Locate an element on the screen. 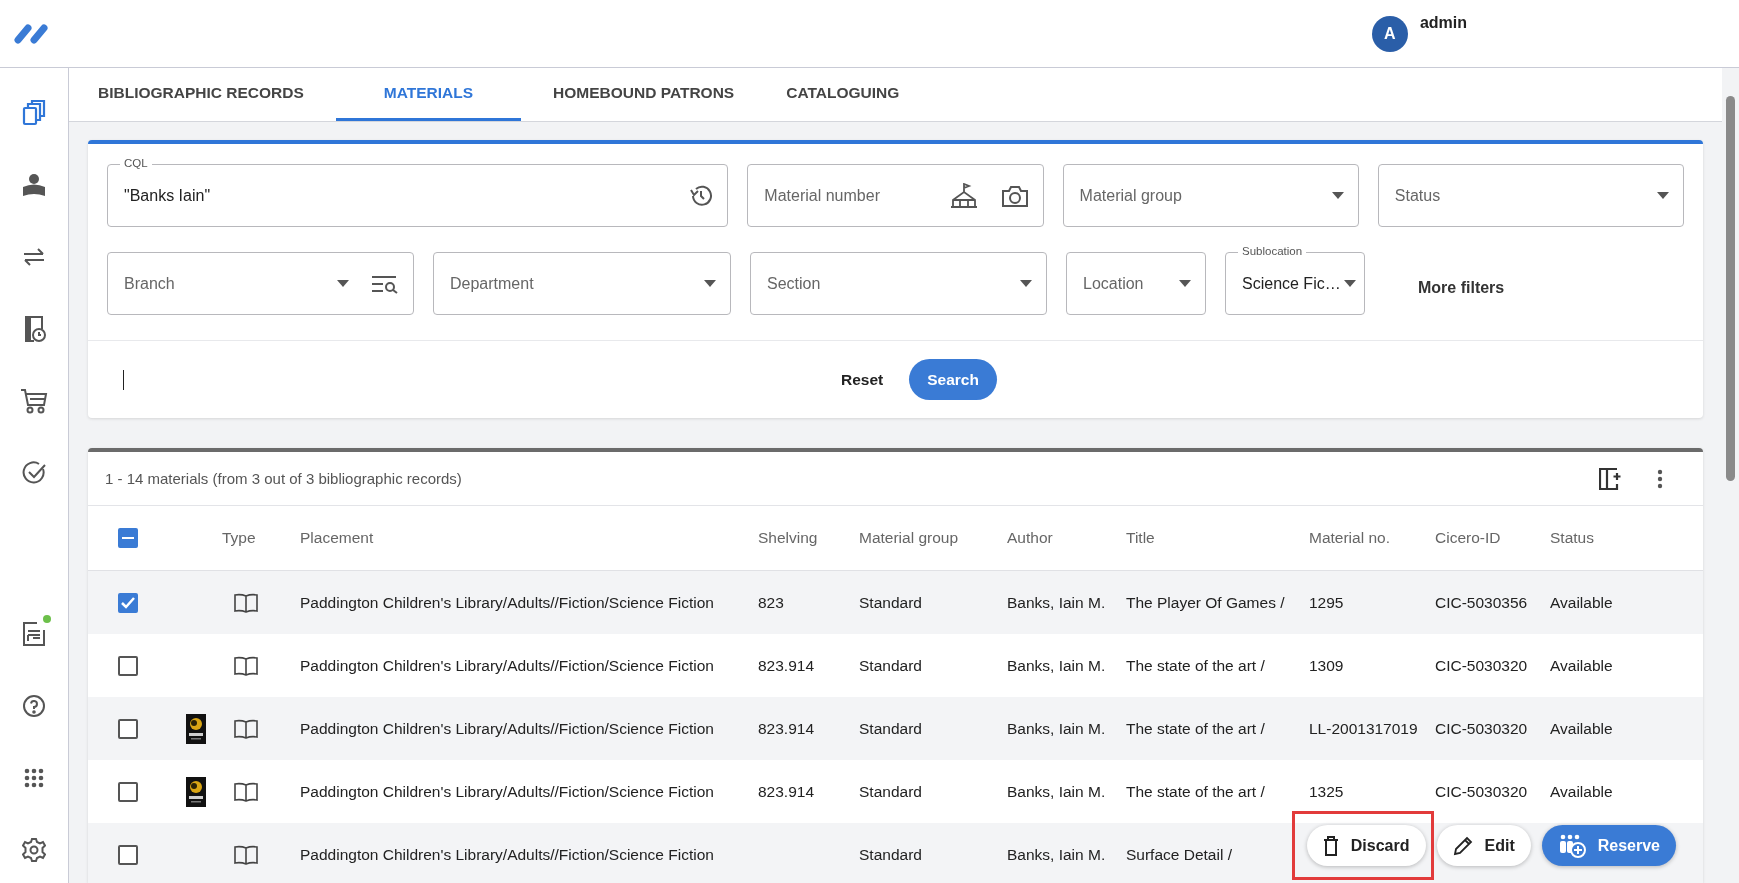 This screenshot has width=1739, height=883. more-options-icon is located at coordinates (1660, 478).